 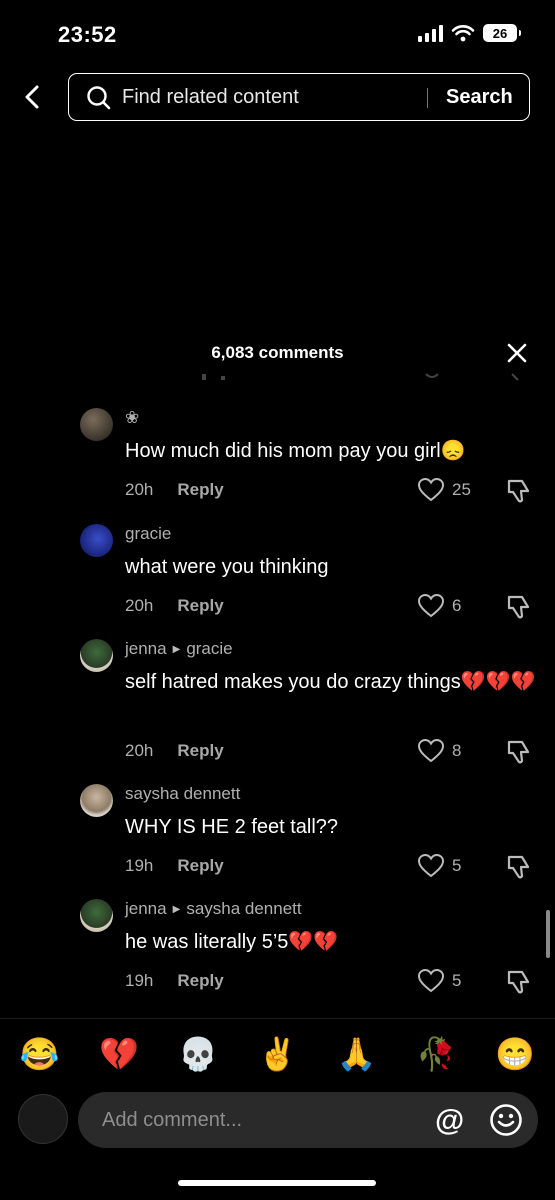 What do you see at coordinates (99, 98) in the screenshot?
I see `search-icon` at bounding box center [99, 98].